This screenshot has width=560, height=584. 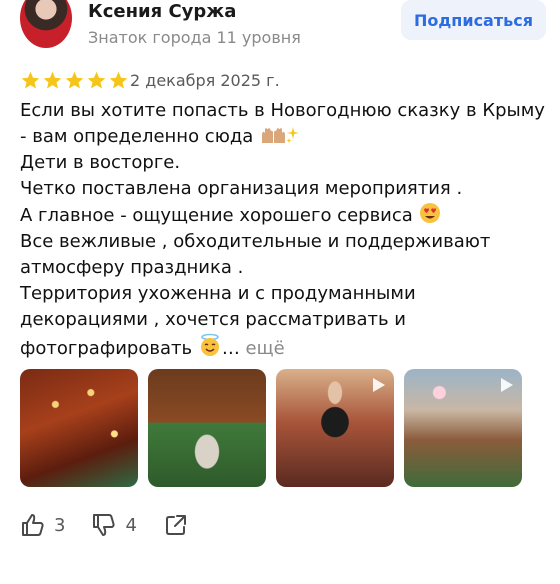 I want to click on review-line: декорациями , хочется рассматривать и, so click(x=213, y=319).